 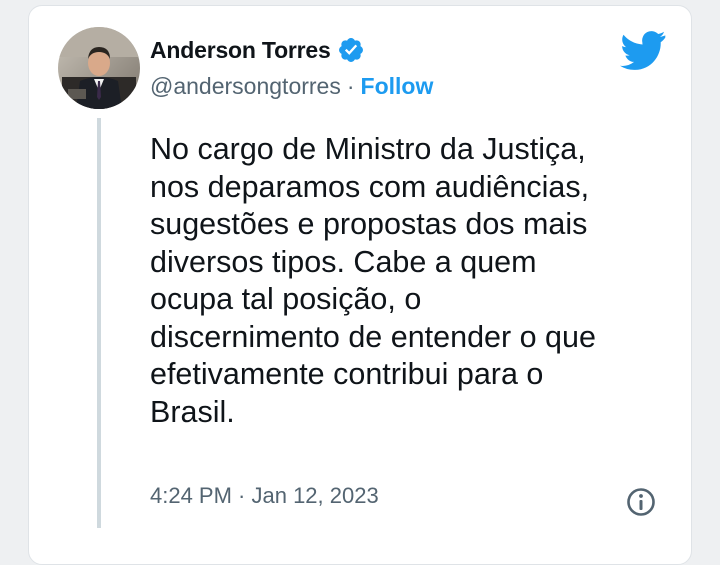 I want to click on twitter-bird-icon, so click(x=643, y=50).